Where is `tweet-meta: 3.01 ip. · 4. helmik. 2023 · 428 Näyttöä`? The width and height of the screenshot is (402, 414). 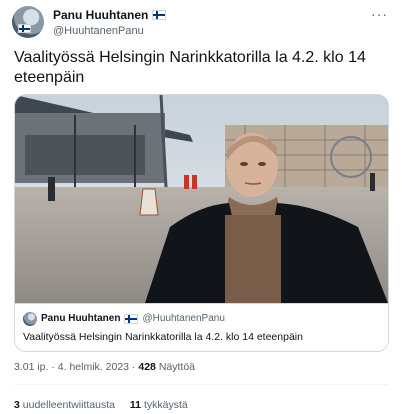 tweet-meta: 3.01 ip. · 4. helmik. 2023 · 428 Näyttöä is located at coordinates (104, 367).